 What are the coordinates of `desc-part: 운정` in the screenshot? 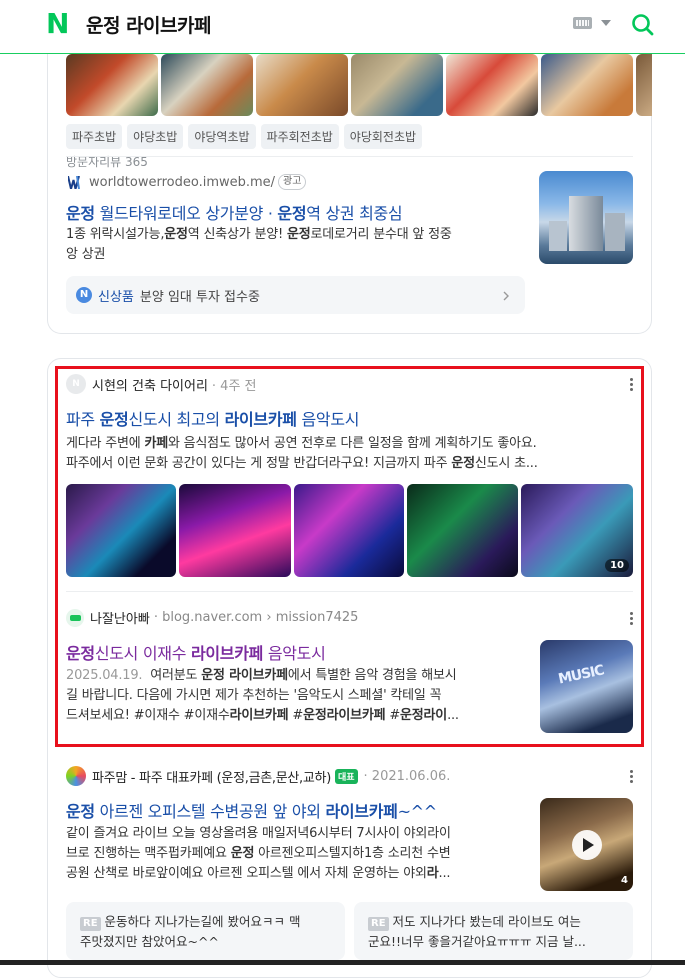 It's located at (242, 853).